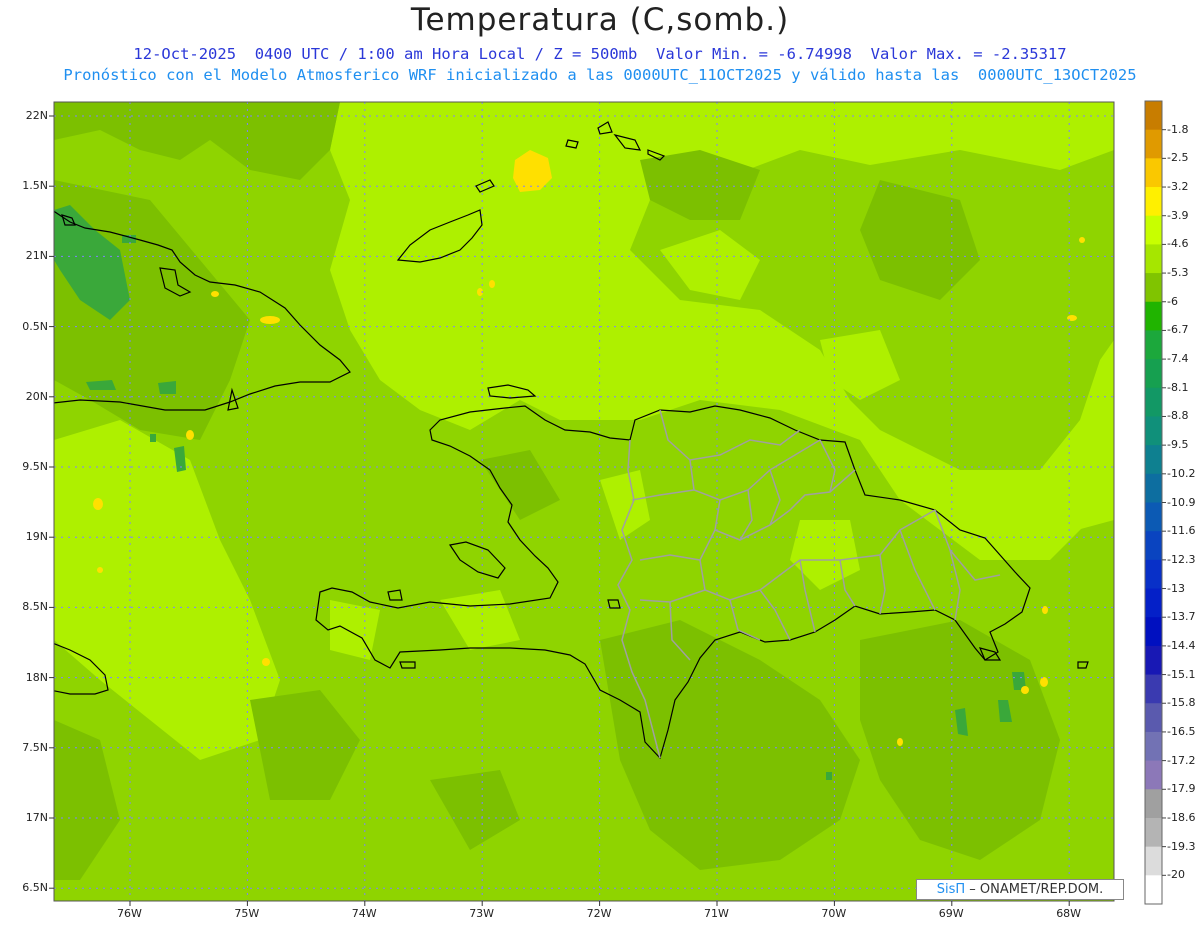 The height and width of the screenshot is (927, 1200). What do you see at coordinates (1178, 445) in the screenshot?
I see `colorbar-label: -9.5` at bounding box center [1178, 445].